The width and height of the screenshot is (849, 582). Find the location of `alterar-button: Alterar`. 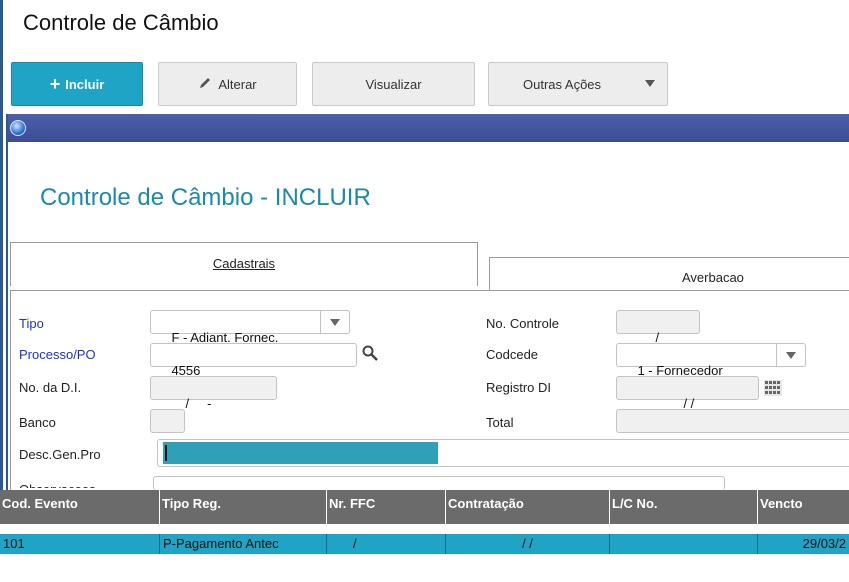

alterar-button: Alterar is located at coordinates (227, 84).